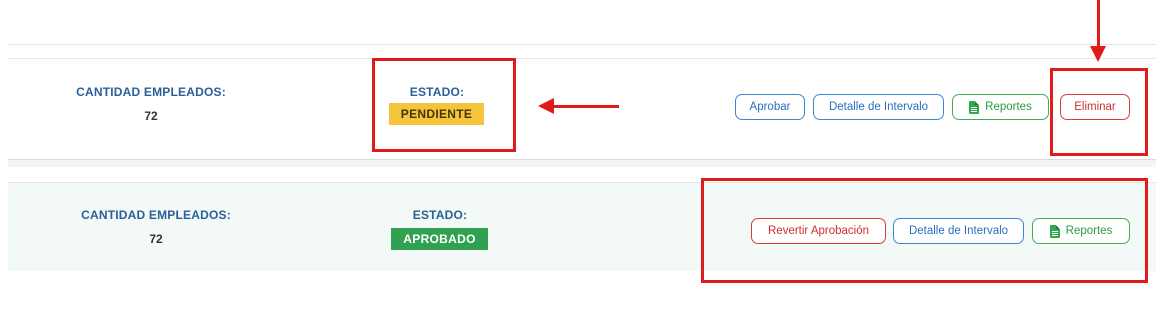  What do you see at coordinates (974, 107) in the screenshot?
I see `document-icon` at bounding box center [974, 107].